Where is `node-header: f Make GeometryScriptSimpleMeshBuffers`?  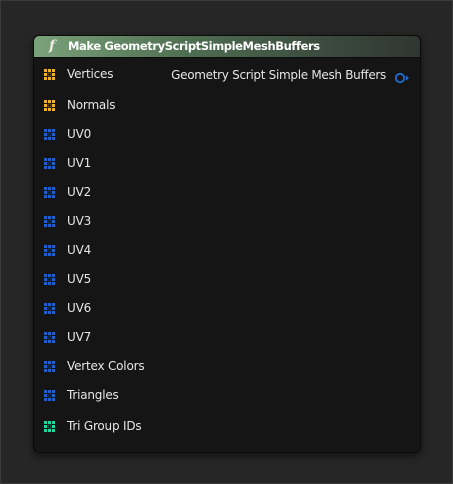
node-header: f Make GeometryScriptSimpleMeshBuffers is located at coordinates (227, 47).